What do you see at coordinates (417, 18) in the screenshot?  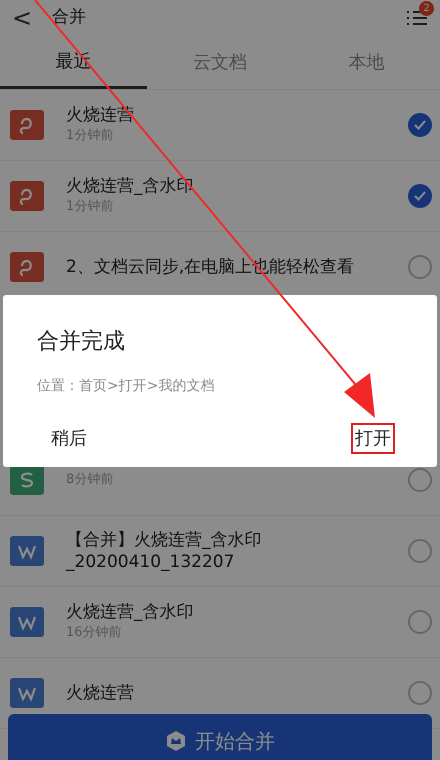 I see `menu-icon` at bounding box center [417, 18].